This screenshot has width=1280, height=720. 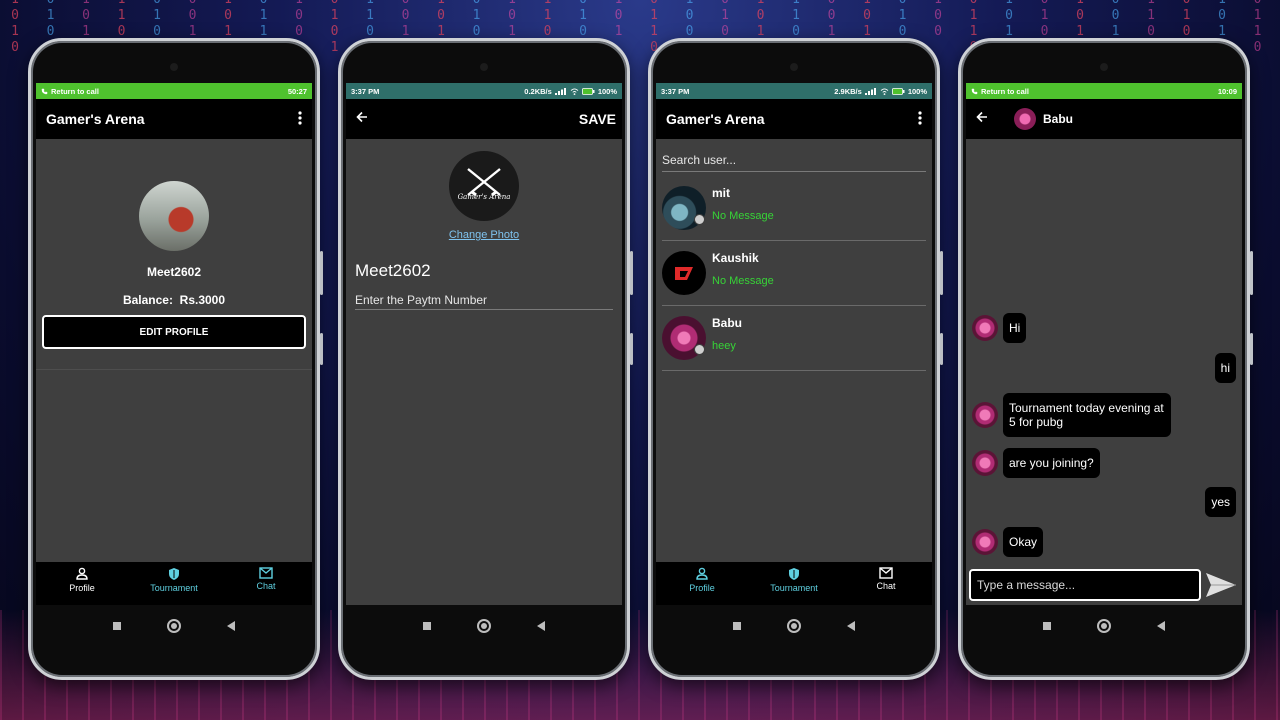 What do you see at coordinates (794, 273) in the screenshot?
I see `user-row: Kaushik No Message` at bounding box center [794, 273].